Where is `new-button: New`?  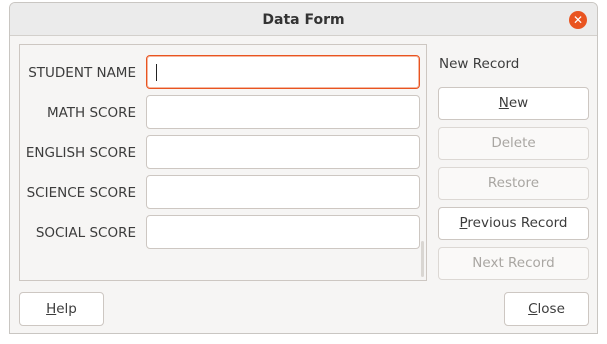 new-button: New is located at coordinates (513, 103).